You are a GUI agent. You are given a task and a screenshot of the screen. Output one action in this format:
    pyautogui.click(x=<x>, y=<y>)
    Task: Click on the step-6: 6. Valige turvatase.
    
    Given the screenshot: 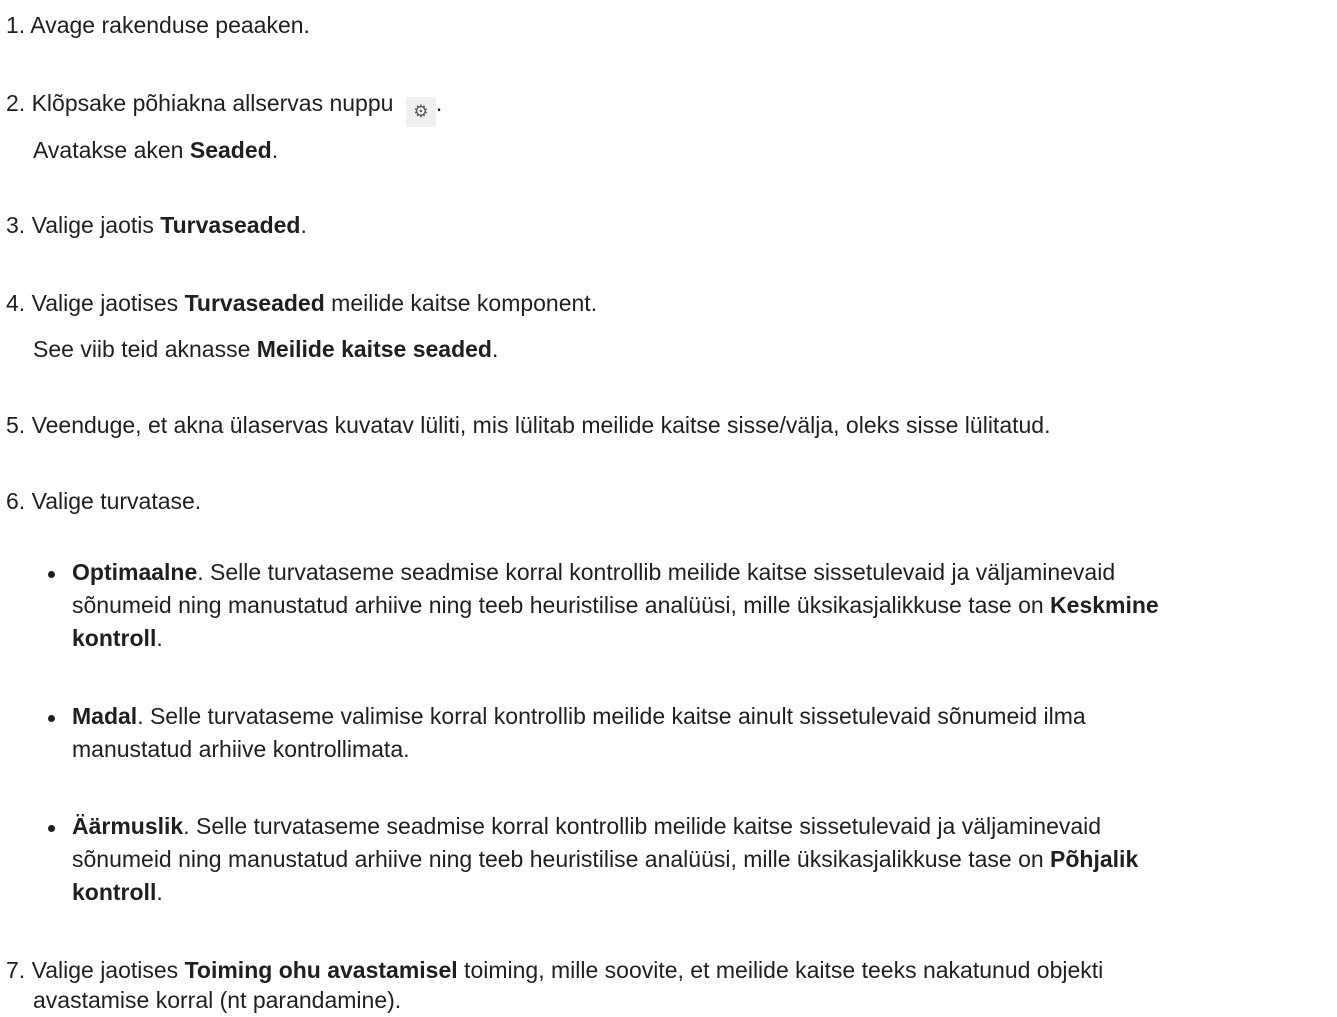 What is the action you would take?
    pyautogui.click(x=104, y=501)
    